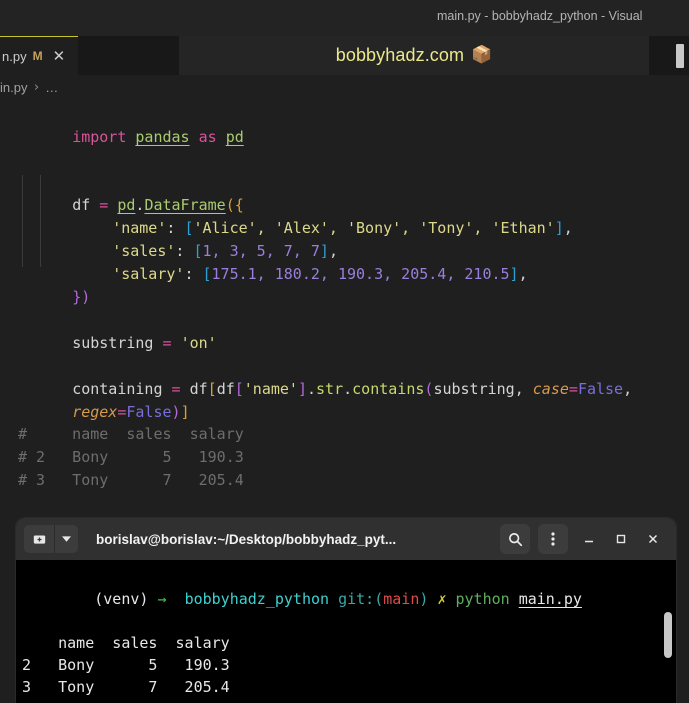  I want to click on code-comment-header: # name sales salary, so click(131, 434).